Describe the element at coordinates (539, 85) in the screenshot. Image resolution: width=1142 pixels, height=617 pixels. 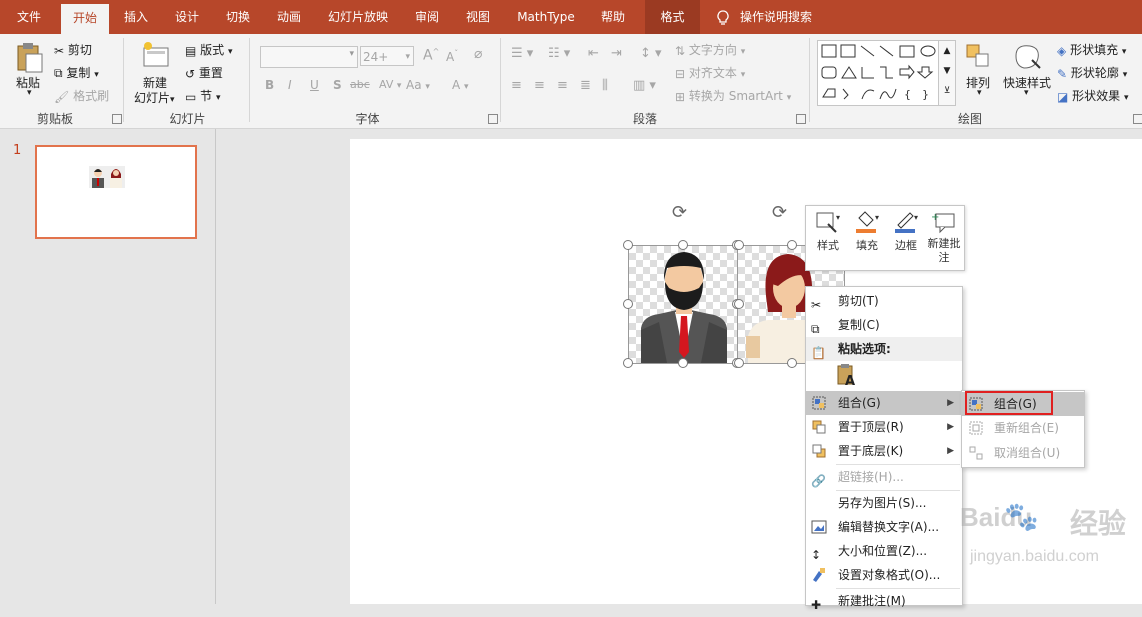
I see `align-center-icon: ≡` at that location.